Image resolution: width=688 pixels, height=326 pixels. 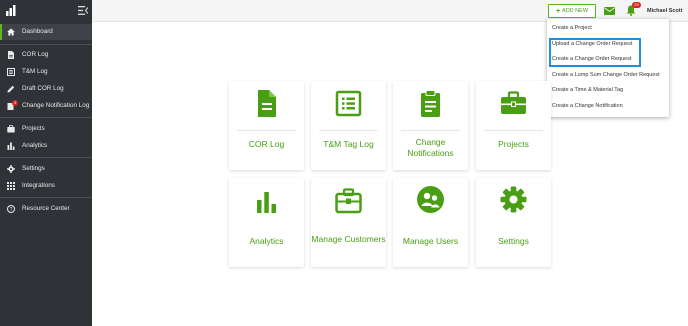 I want to click on menu-item-create-project: Create a Project, so click(x=572, y=28).